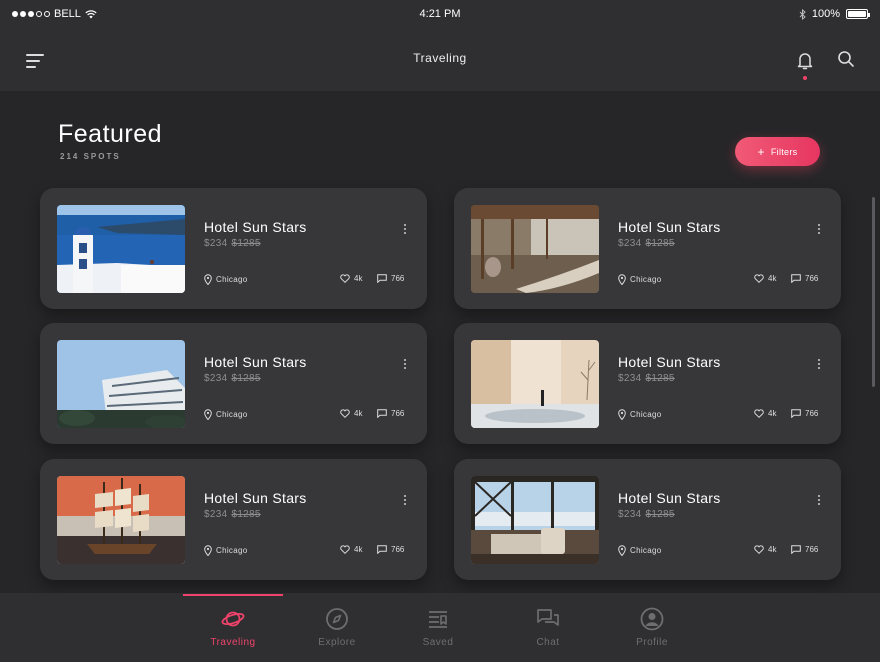 This screenshot has height=662, width=880. What do you see at coordinates (548, 617) in the screenshot?
I see `chat-bubbles-icon` at bounding box center [548, 617].